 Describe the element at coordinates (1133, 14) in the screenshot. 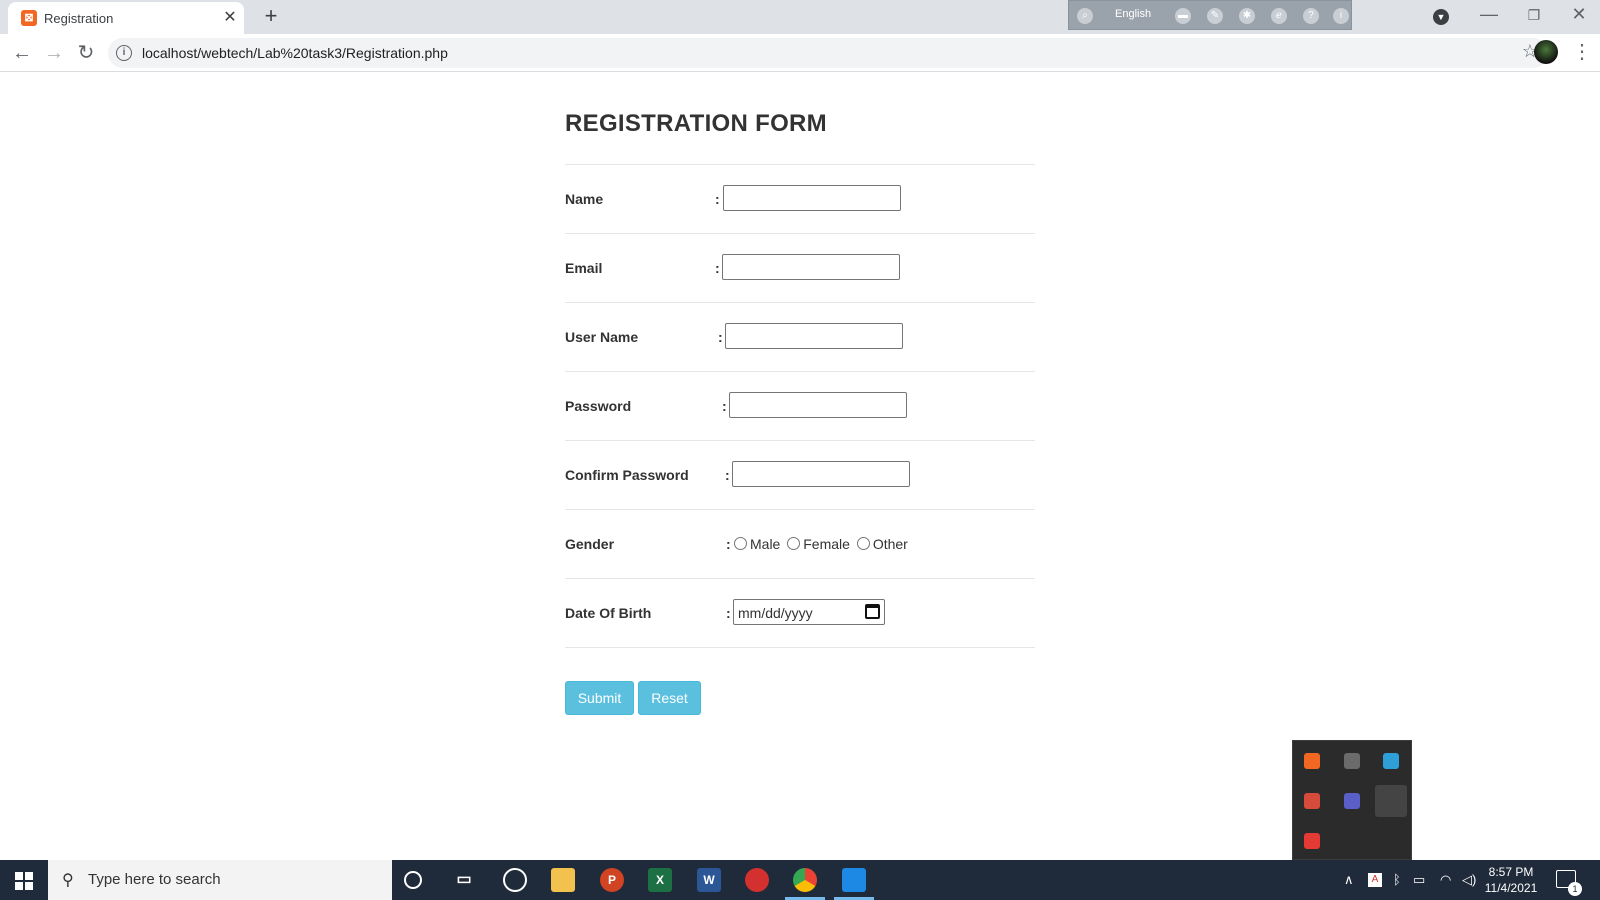

I see `language-bar-language: English` at that location.